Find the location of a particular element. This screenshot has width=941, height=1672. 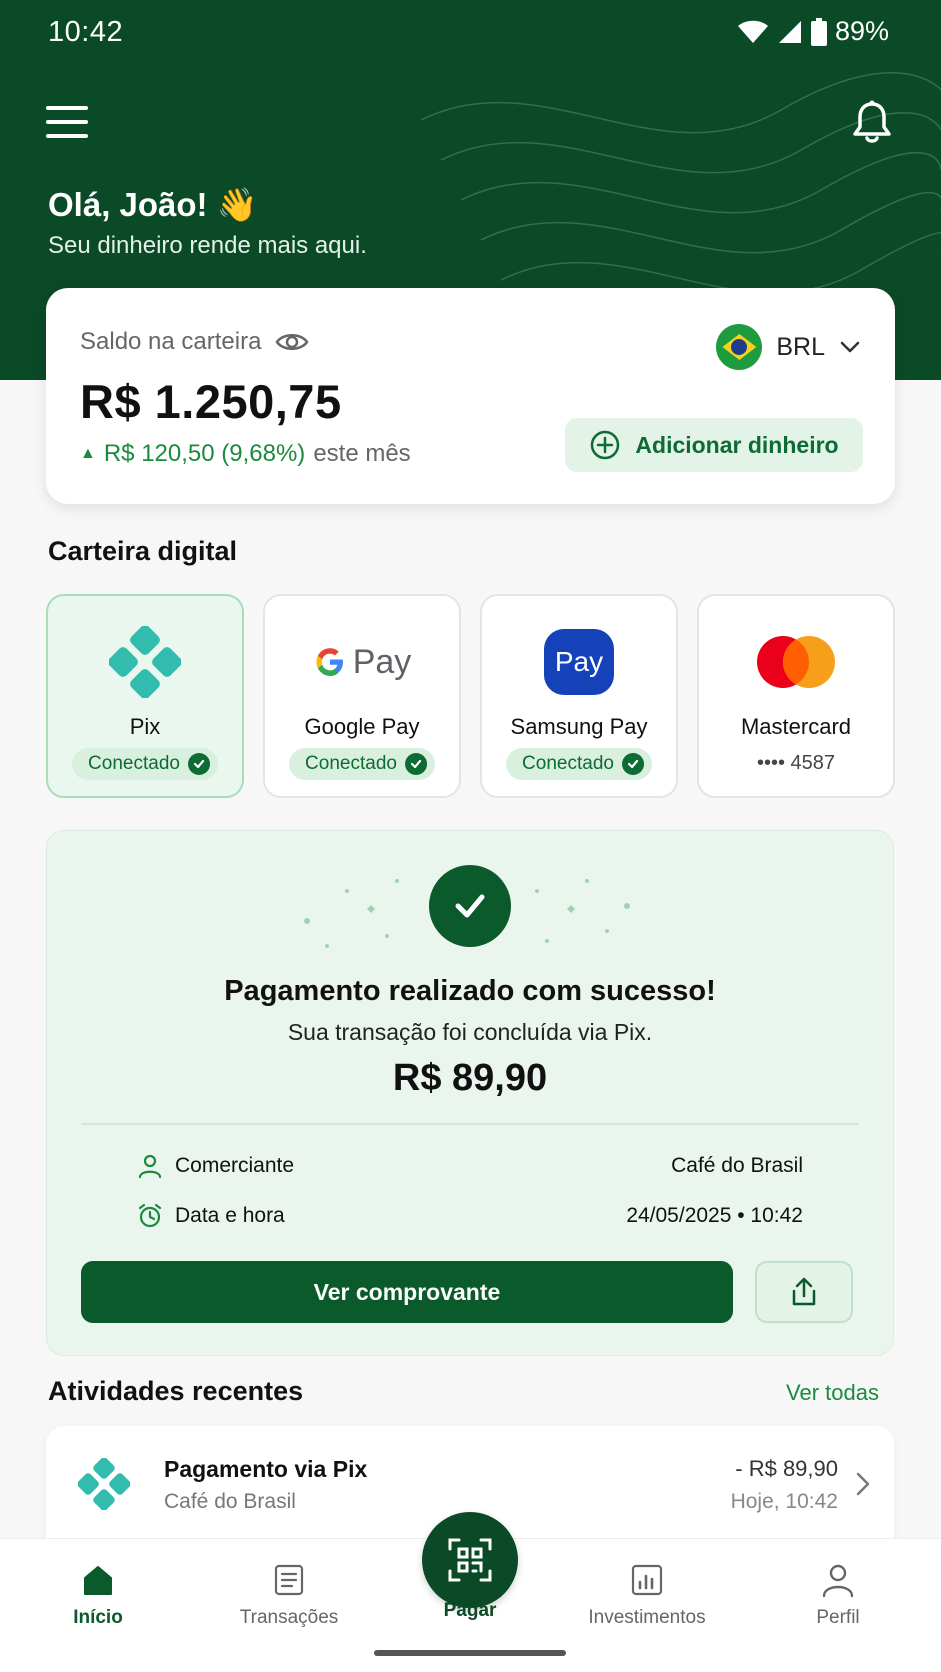

currency-selector: BRL is located at coordinates (788, 347).